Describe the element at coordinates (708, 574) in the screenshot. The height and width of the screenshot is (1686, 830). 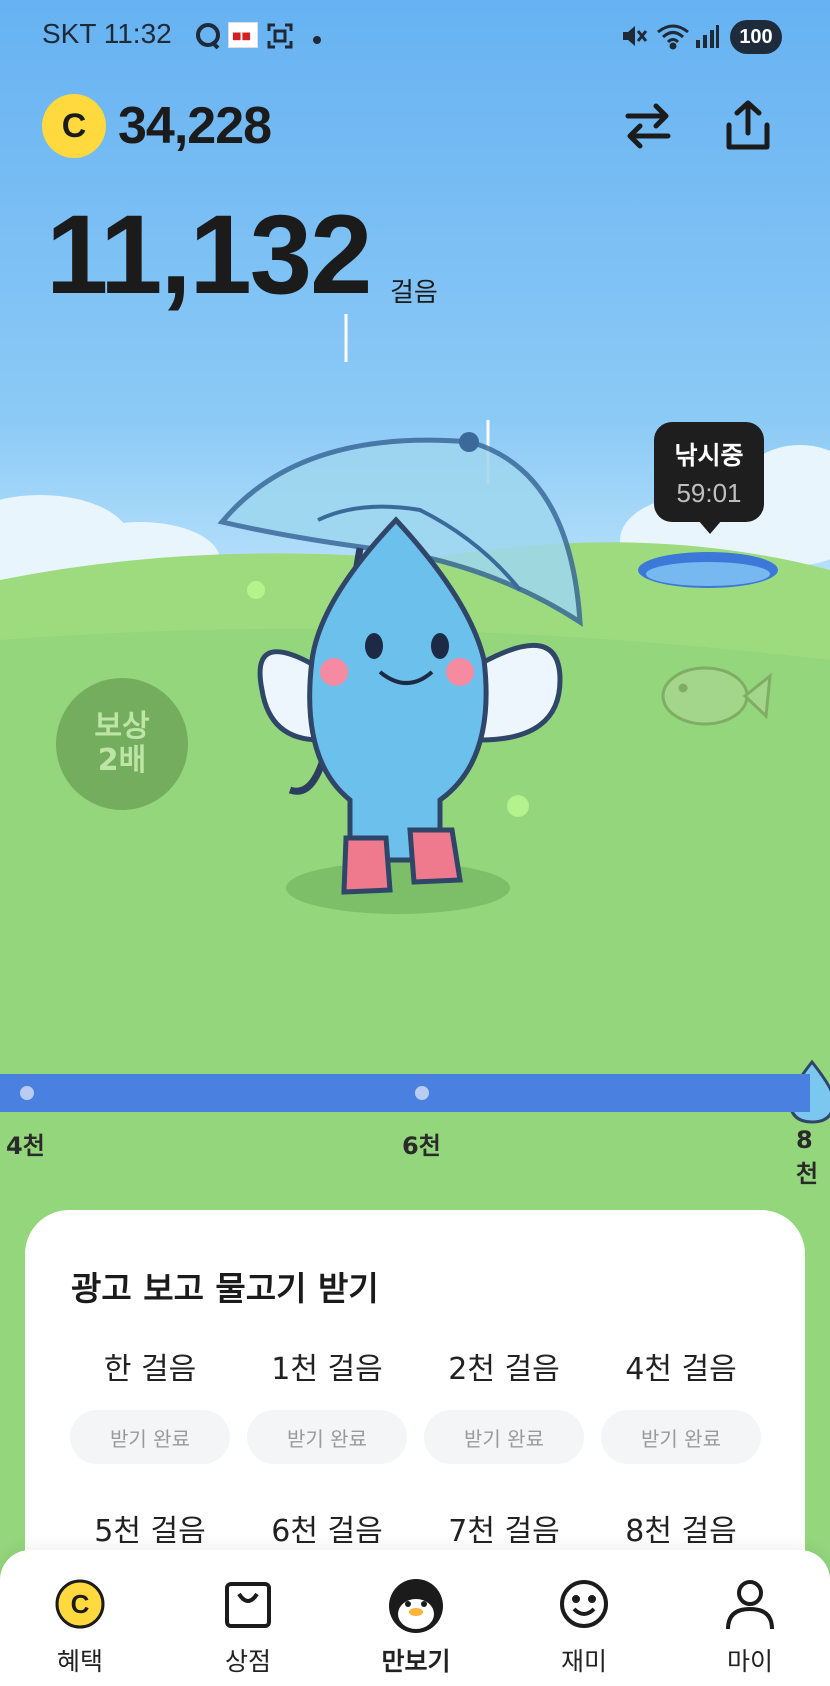
I see `pond-water` at that location.